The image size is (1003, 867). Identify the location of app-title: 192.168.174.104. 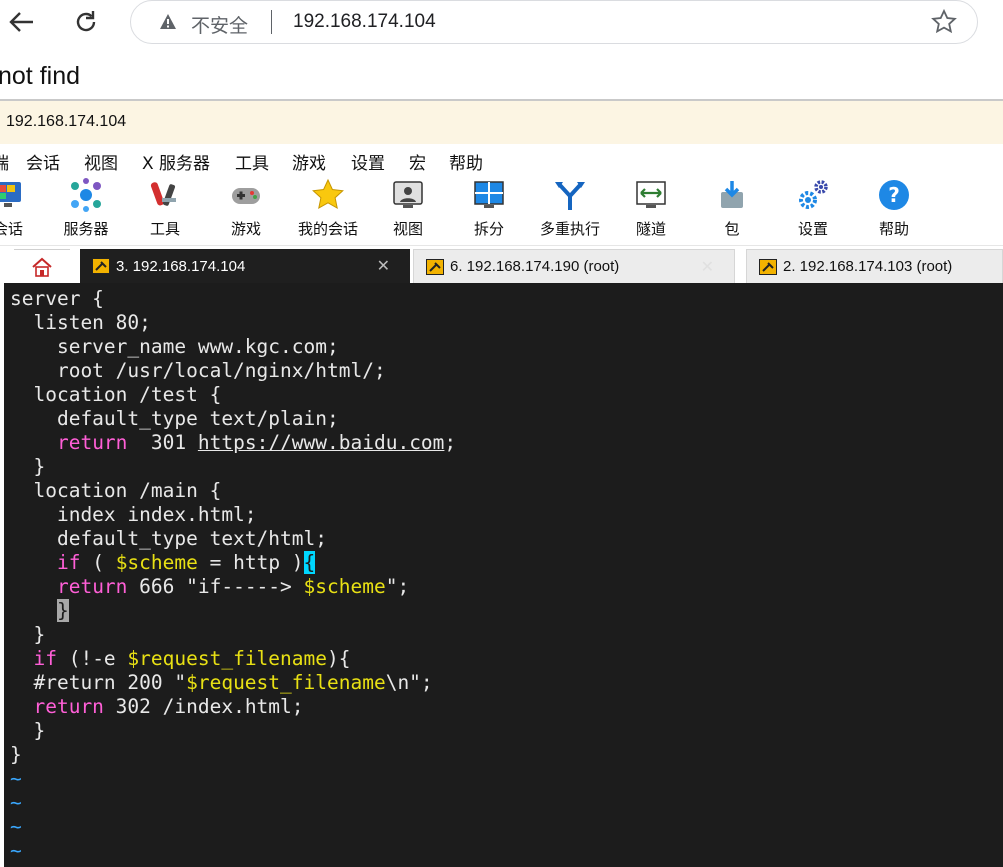
(66, 121).